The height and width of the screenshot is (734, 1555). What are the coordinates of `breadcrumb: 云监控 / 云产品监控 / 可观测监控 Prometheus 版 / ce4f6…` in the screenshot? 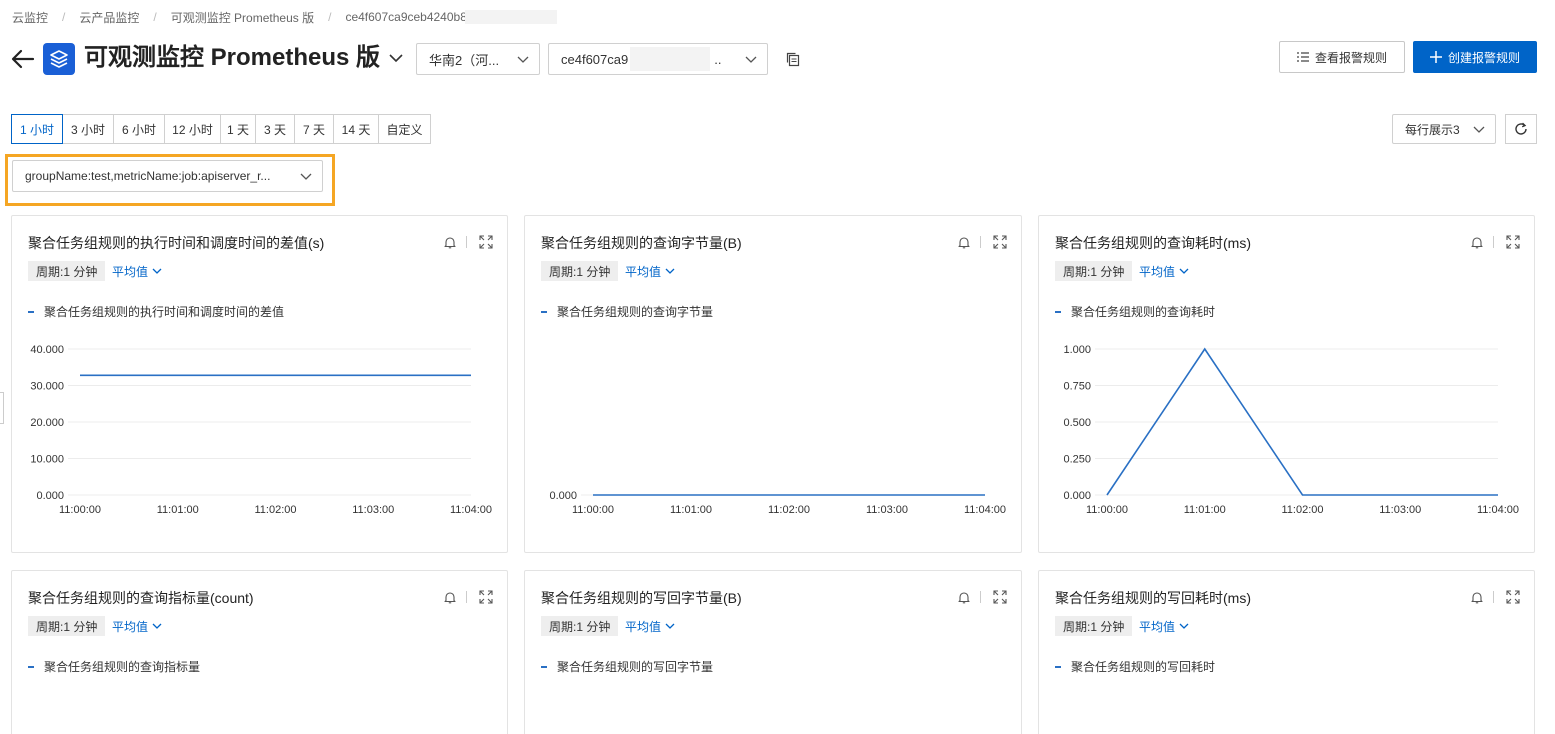 It's located at (284, 17).